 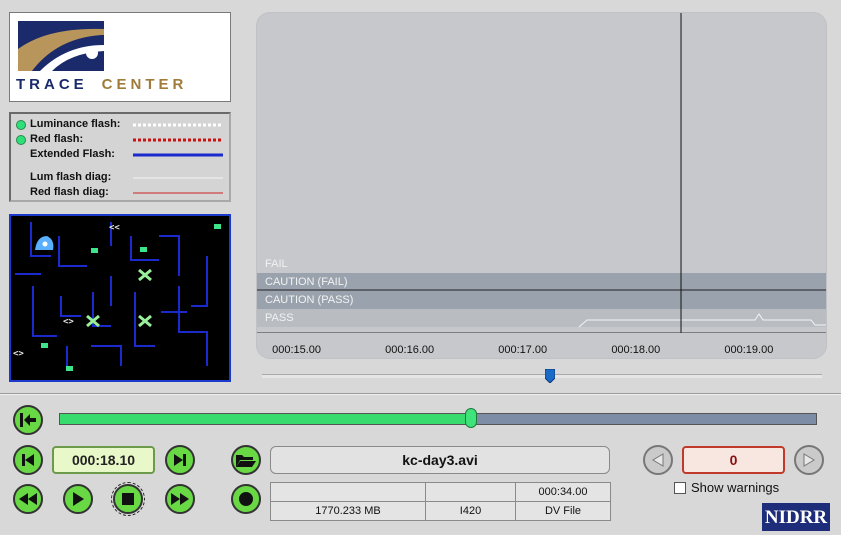 I want to click on trace-center-logo-mark-icon, so click(x=61, y=46).